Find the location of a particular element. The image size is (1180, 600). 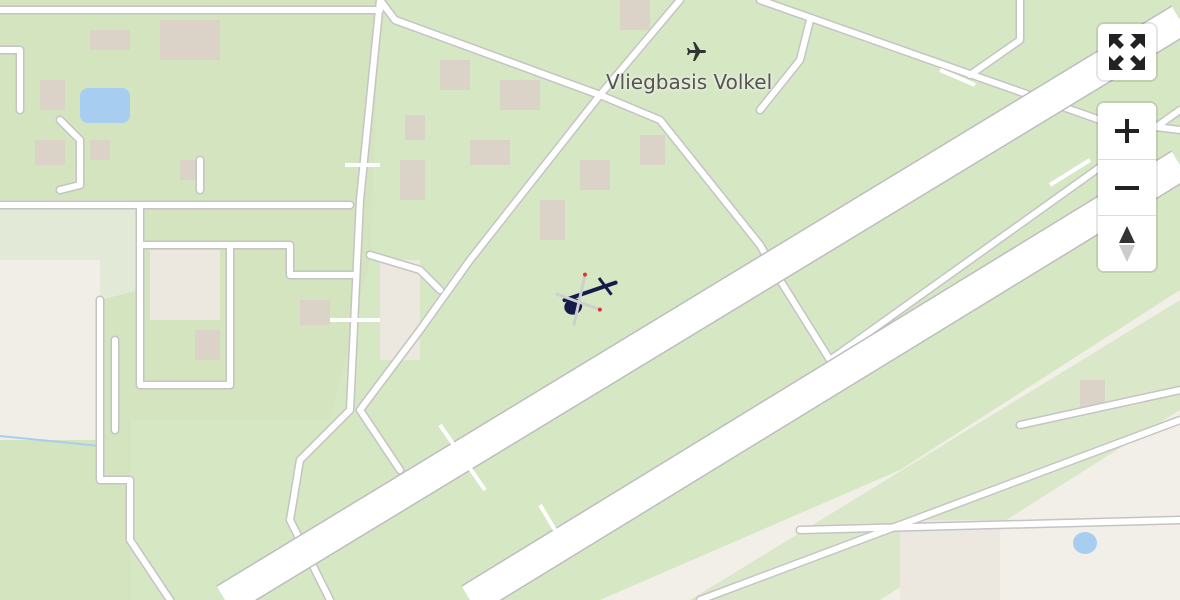

airport-icon is located at coordinates (696, 51).